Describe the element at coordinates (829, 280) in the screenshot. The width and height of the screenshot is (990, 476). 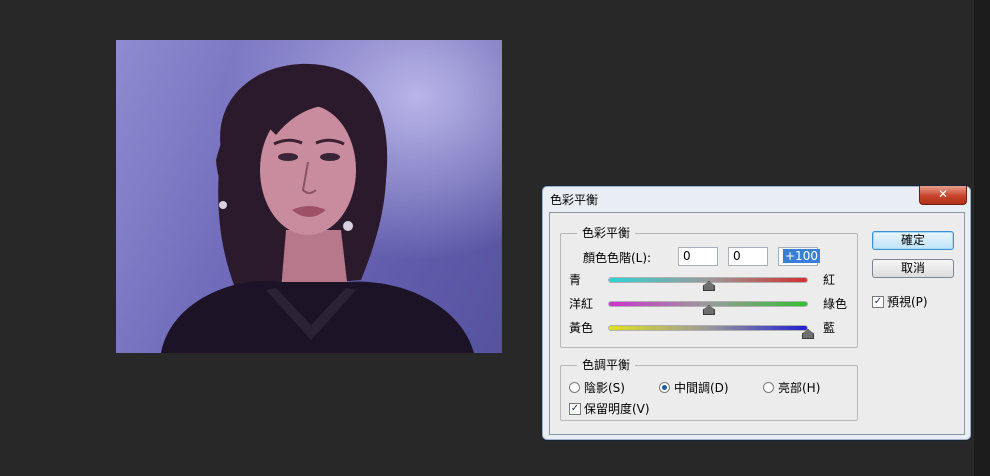
I see `red-label: 紅` at that location.